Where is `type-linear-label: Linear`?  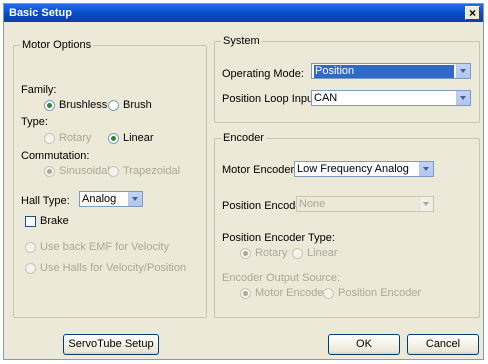
type-linear-label: Linear is located at coordinates (138, 138).